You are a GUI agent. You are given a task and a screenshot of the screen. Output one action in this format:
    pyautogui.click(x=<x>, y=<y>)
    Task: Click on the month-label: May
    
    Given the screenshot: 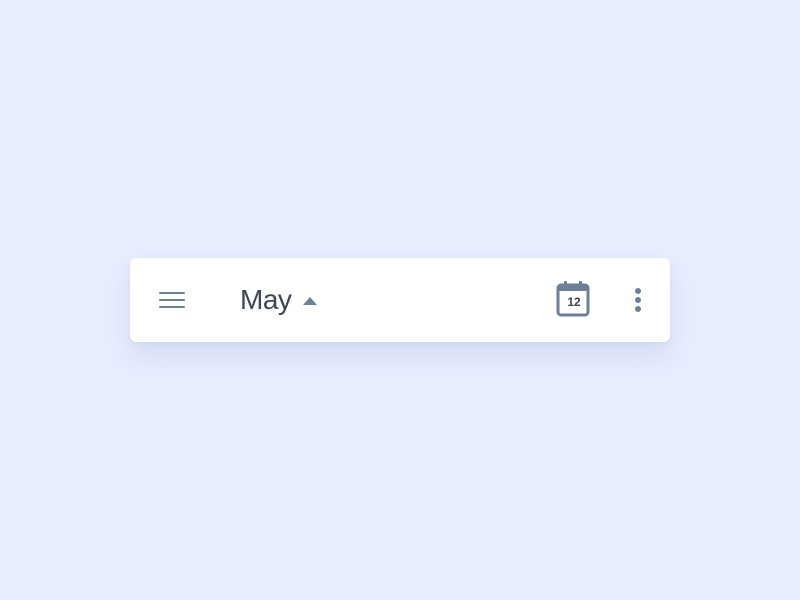 What is the action you would take?
    pyautogui.click(x=266, y=299)
    